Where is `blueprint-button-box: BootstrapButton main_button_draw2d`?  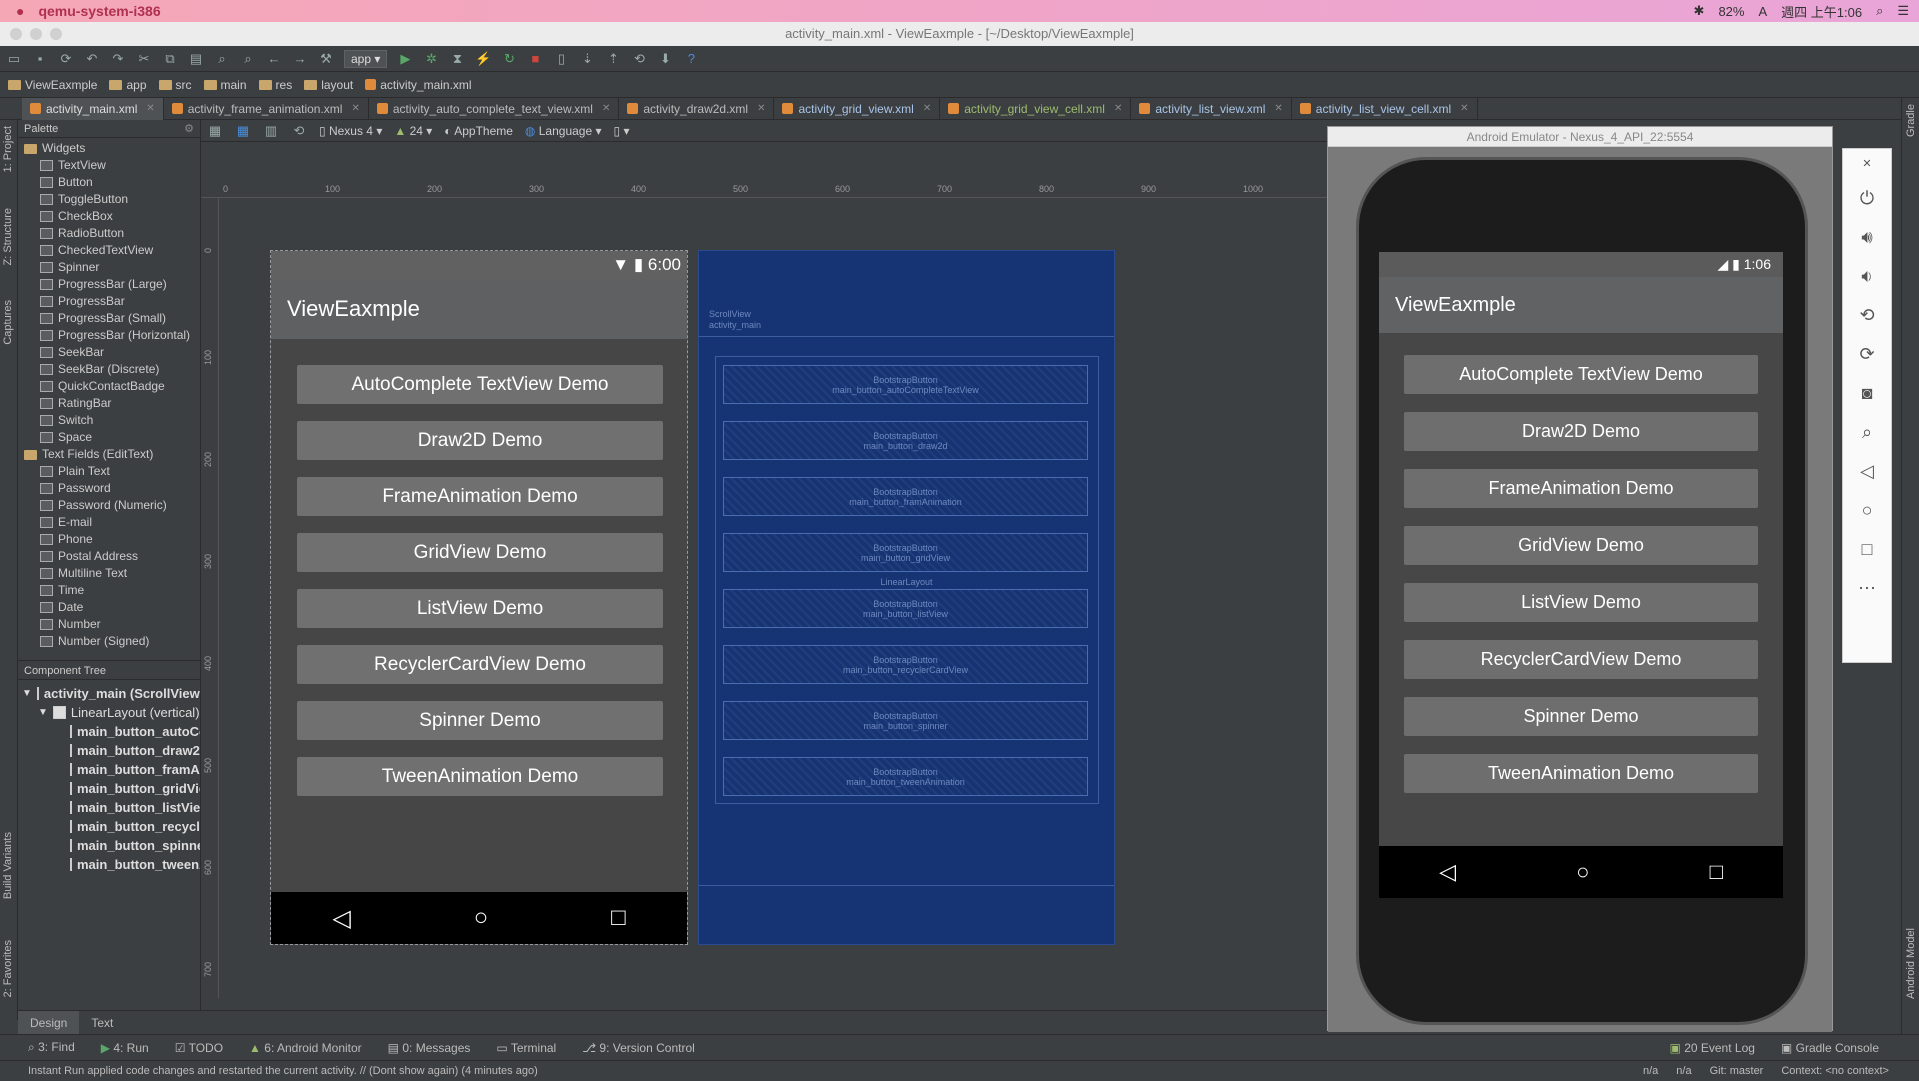 blueprint-button-box: BootstrapButton main_button_draw2d is located at coordinates (905, 440).